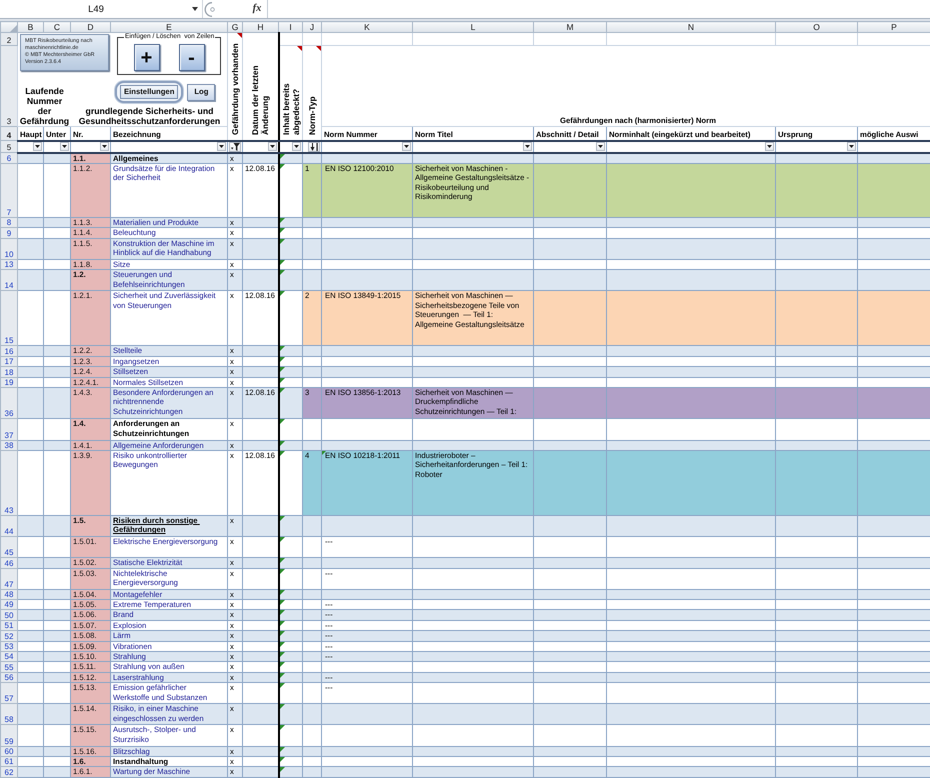 This screenshot has width=930, height=778. I want to click on row-header: 2, so click(9, 39).